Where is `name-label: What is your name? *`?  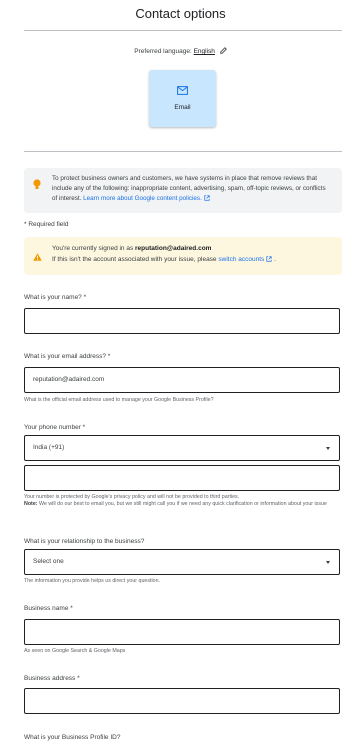 name-label: What is your name? * is located at coordinates (55, 297).